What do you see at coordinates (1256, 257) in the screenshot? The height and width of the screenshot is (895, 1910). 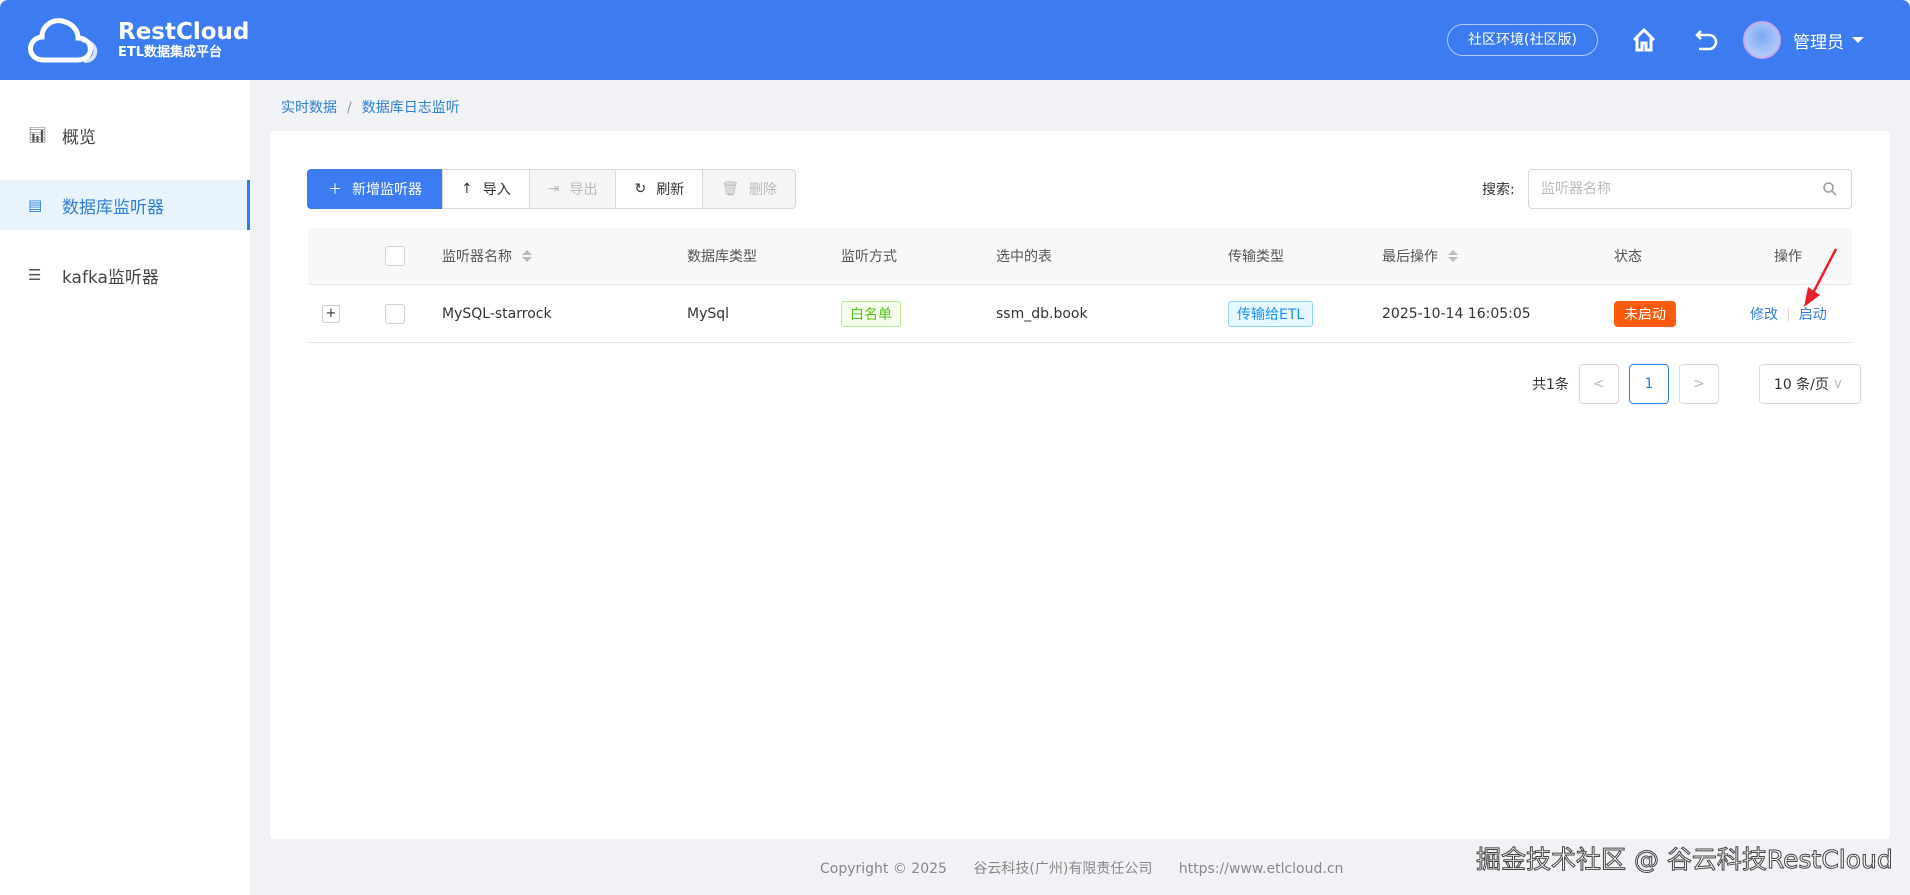 I see `col-transfer: 传输类型` at bounding box center [1256, 257].